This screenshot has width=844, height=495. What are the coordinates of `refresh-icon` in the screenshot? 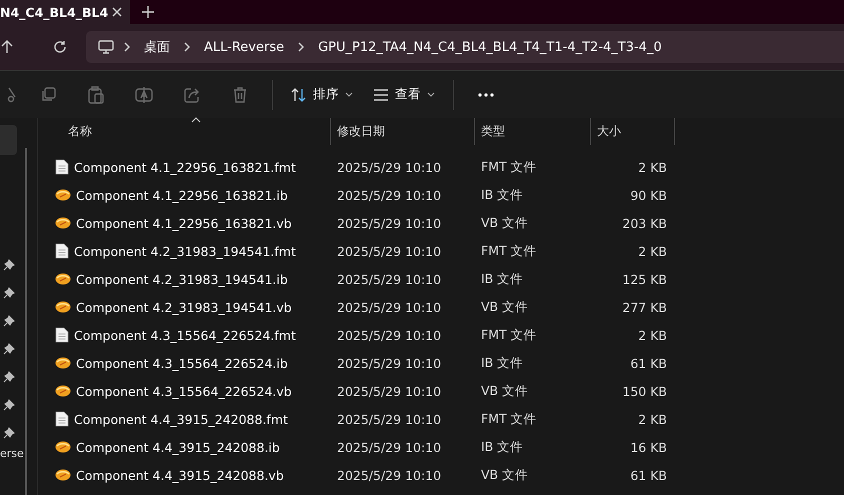 It's located at (60, 47).